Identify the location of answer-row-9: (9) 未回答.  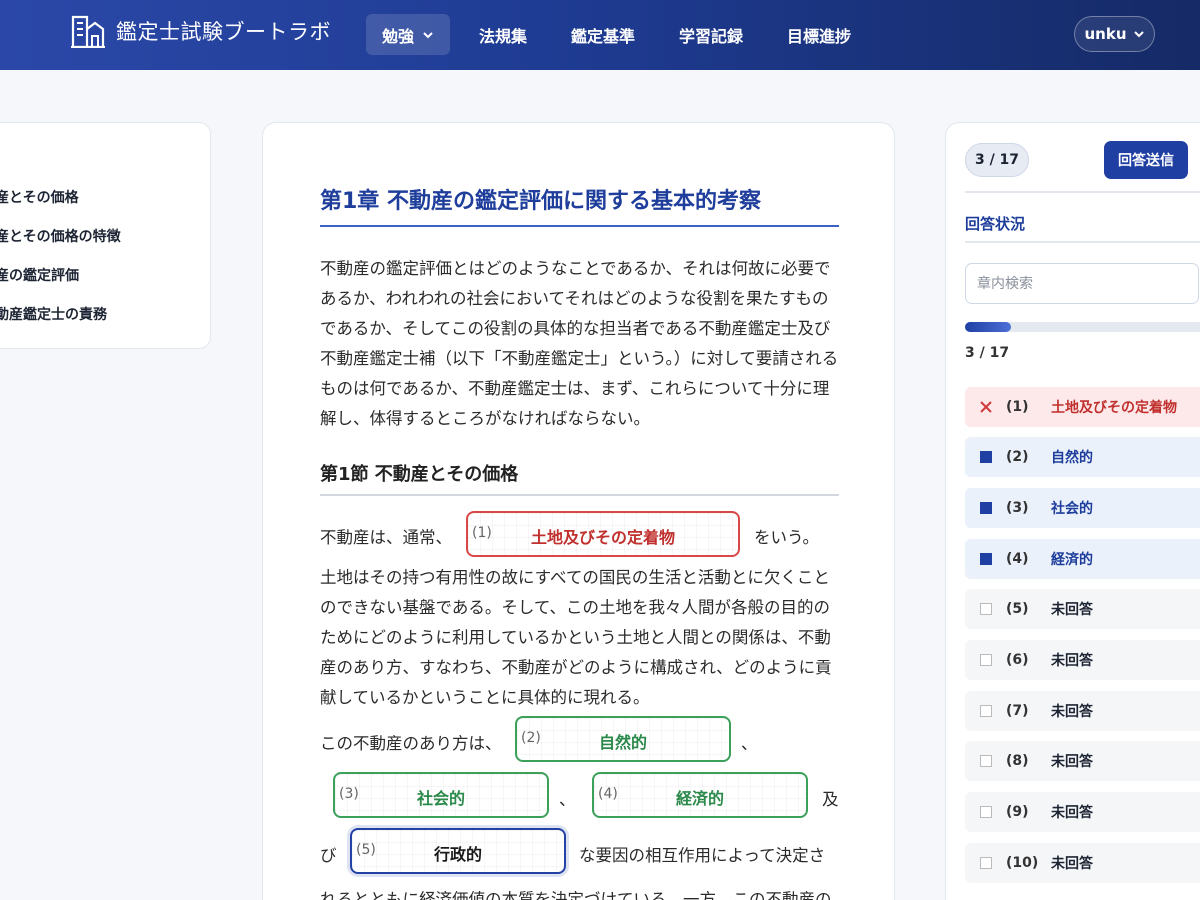
(1082, 812).